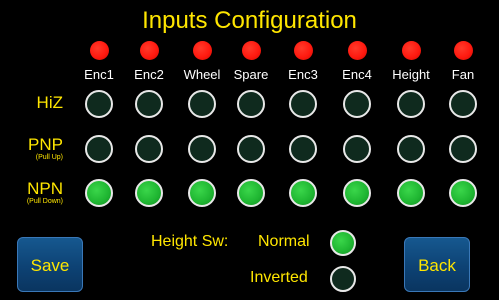  Describe the element at coordinates (411, 104) in the screenshot. I see `radio-hiz-height` at that location.